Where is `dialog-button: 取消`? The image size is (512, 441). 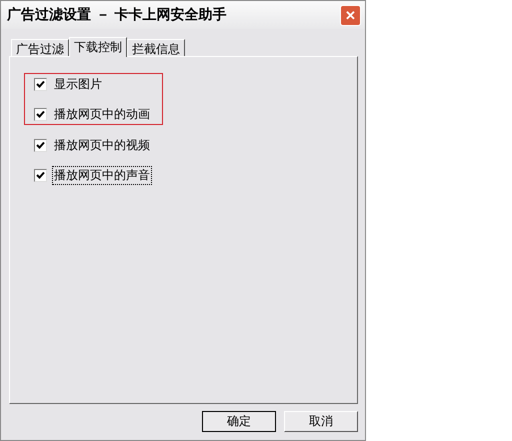 dialog-button: 取消 is located at coordinates (321, 421).